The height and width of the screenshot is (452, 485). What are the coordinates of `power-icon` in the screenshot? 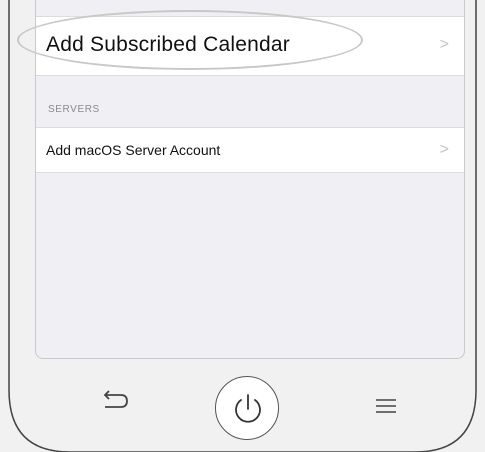 It's located at (248, 408).